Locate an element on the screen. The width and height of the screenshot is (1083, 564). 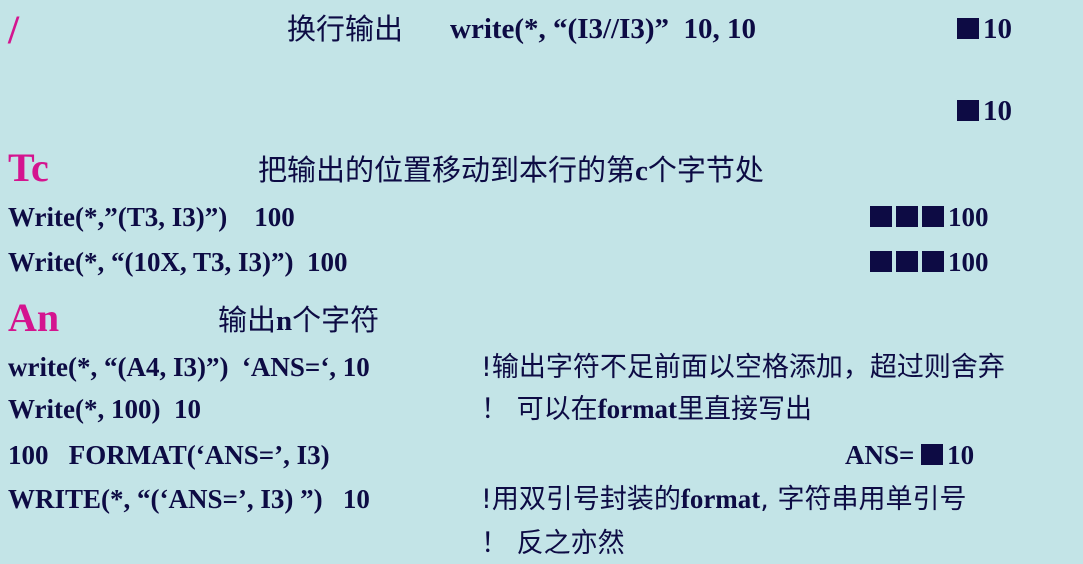
tc-description: 把输出的位置移动到本行的第c个字节处 is located at coordinates (511, 171).